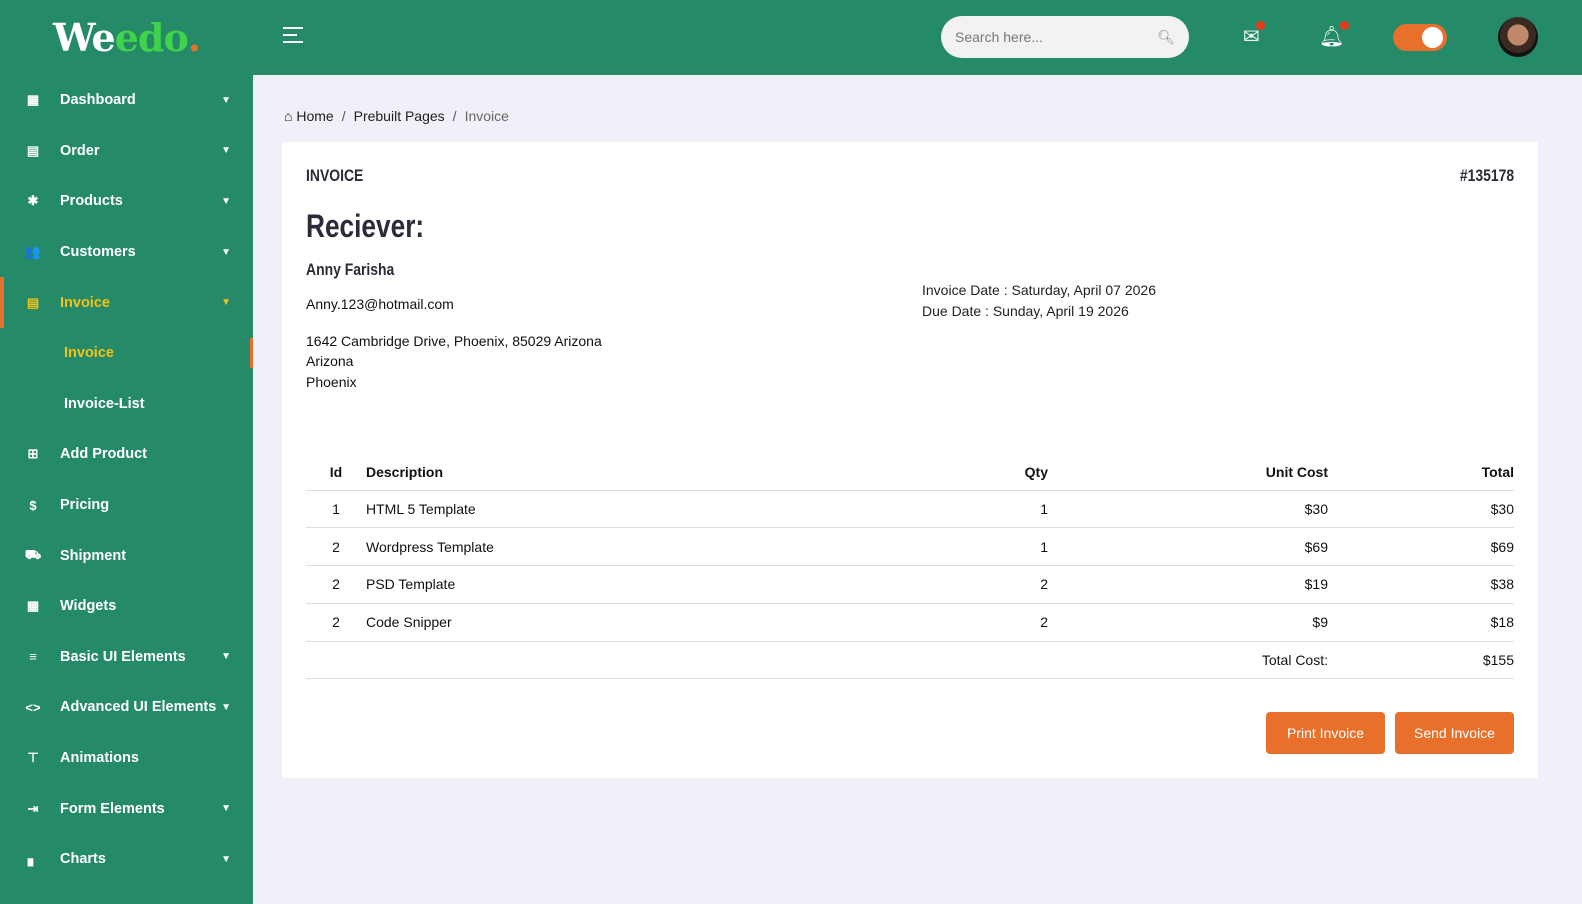  I want to click on table-row: 2 PSD Template 2 $19 $38, so click(910, 584).